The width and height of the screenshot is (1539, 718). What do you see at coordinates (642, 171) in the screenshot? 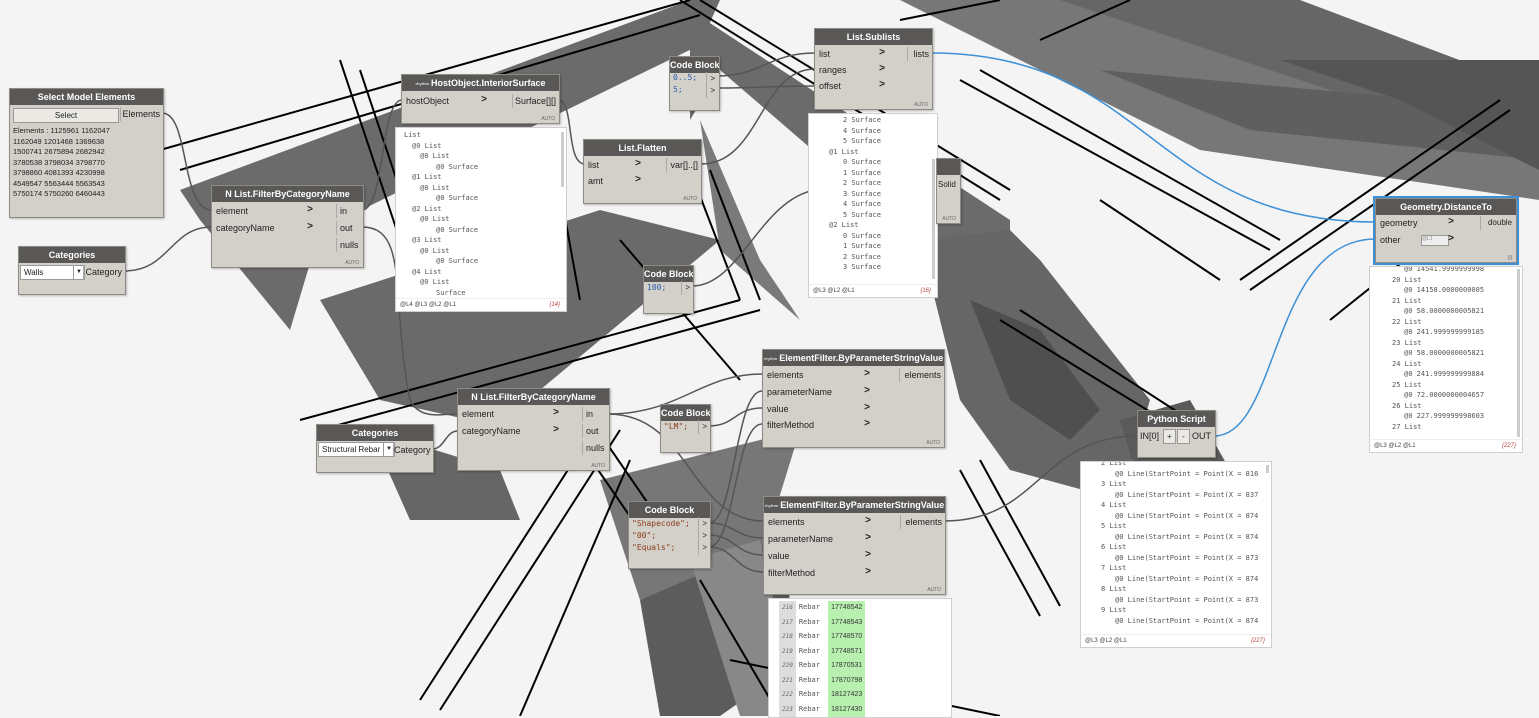
I see `list-flatten-node: List.Flatten list > amt > var[]..[] AUTO` at bounding box center [642, 171].